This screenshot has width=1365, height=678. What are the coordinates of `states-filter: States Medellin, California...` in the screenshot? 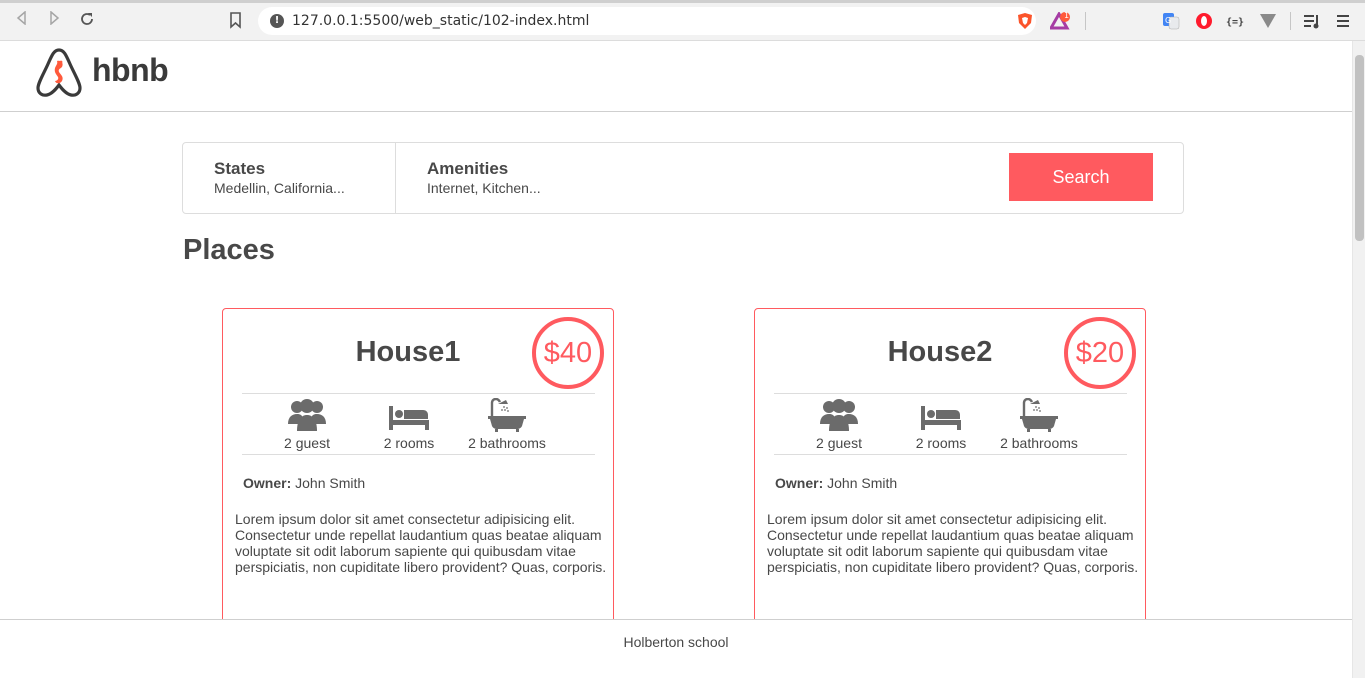 It's located at (289, 178).